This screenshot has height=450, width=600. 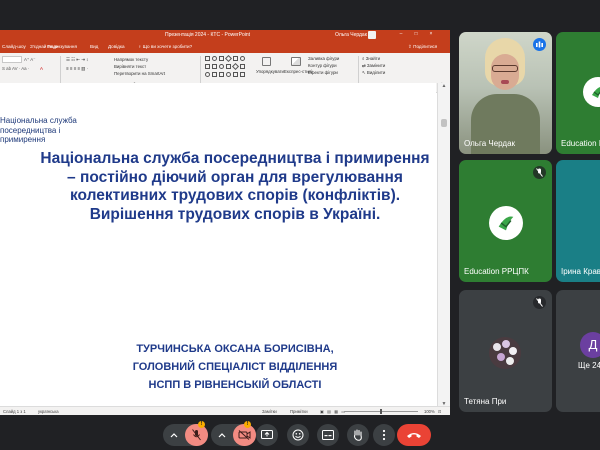 What do you see at coordinates (373, 66) in the screenshot?
I see `replace-button: ⇄ Замінити` at bounding box center [373, 66].